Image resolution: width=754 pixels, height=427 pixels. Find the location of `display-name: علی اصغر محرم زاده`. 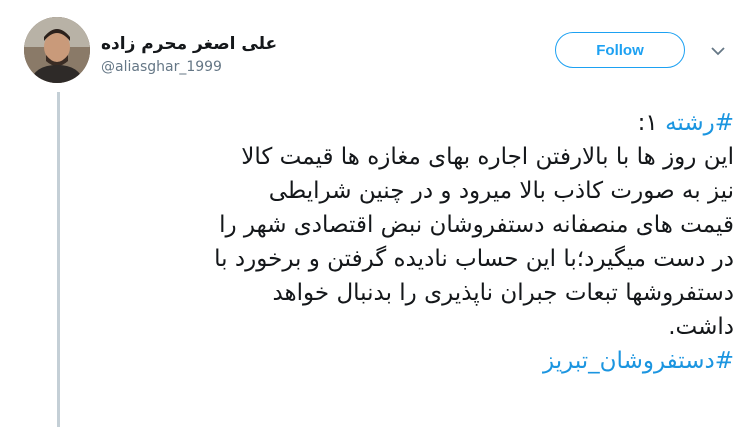

display-name: علی اصغر محرم زاده is located at coordinates (189, 44).